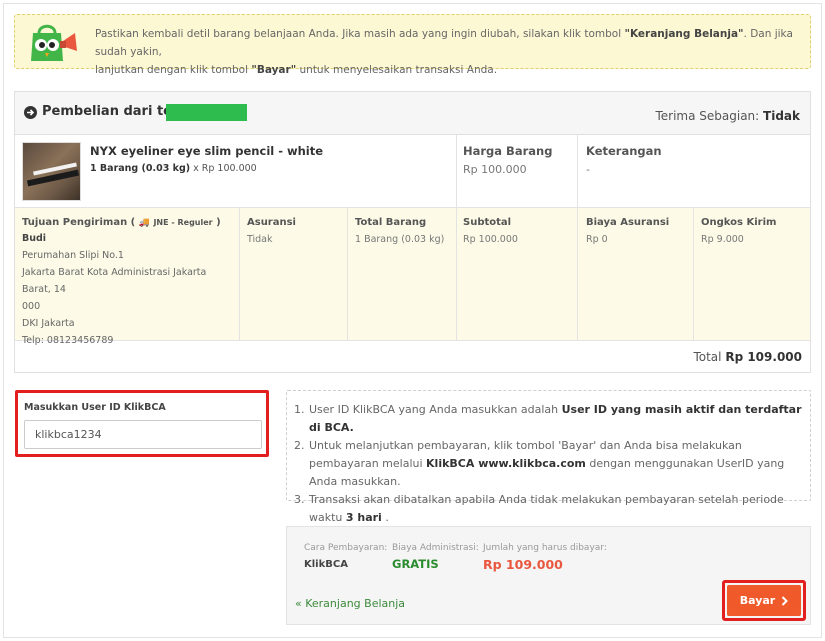 The height and width of the screenshot is (641, 825). What do you see at coordinates (523, 564) in the screenshot?
I see `amount-value: Rp 109.000` at bounding box center [523, 564].